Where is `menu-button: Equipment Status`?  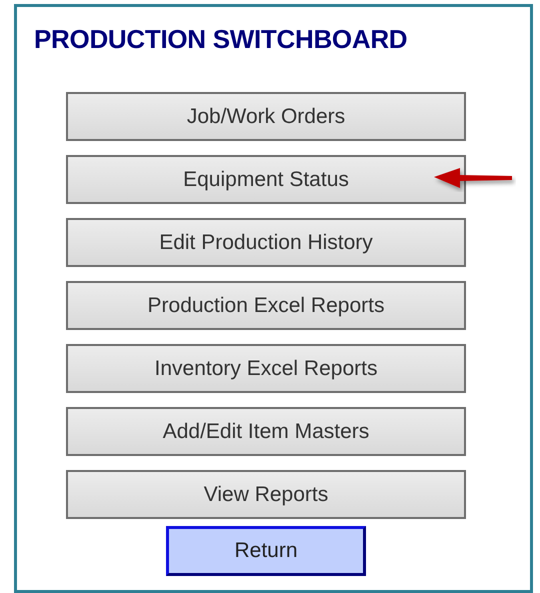 menu-button: Equipment Status is located at coordinates (266, 179).